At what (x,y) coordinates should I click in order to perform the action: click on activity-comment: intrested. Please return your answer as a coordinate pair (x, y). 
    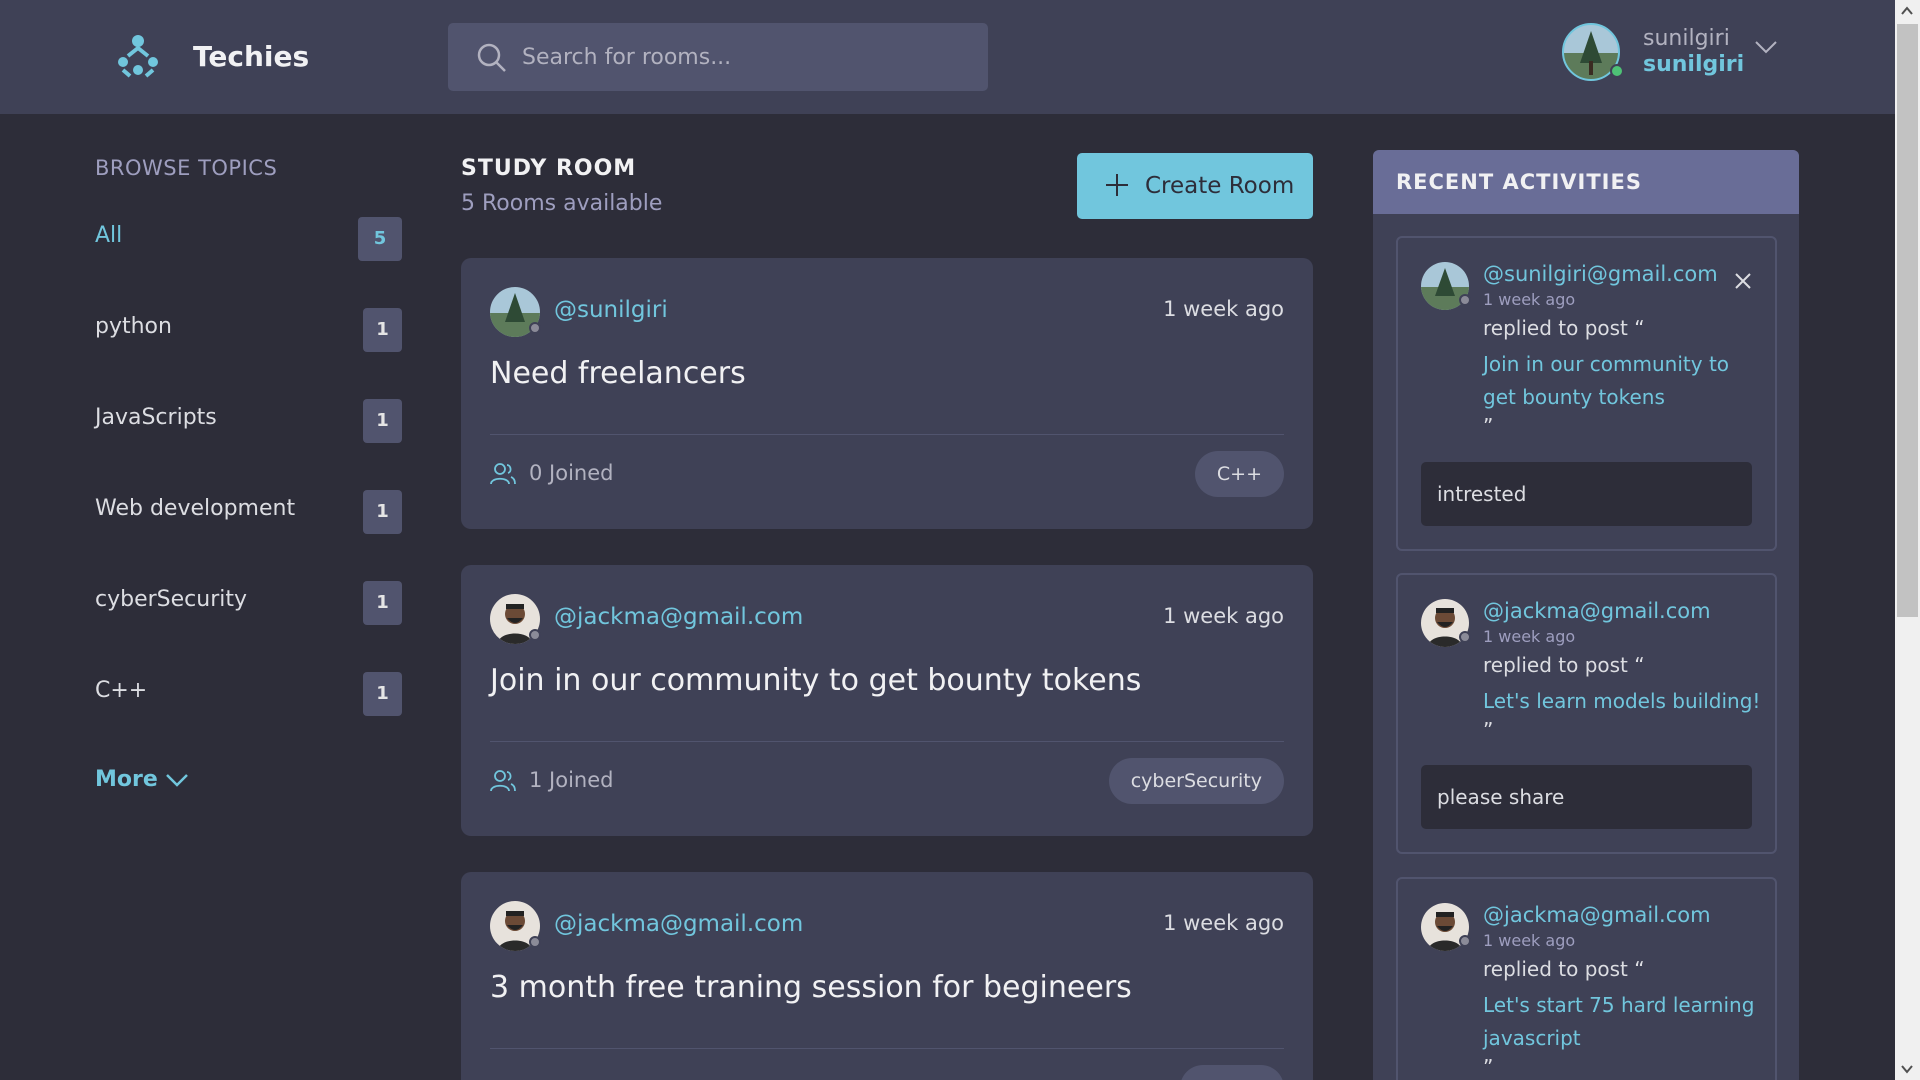
    Looking at the image, I should click on (1586, 494).